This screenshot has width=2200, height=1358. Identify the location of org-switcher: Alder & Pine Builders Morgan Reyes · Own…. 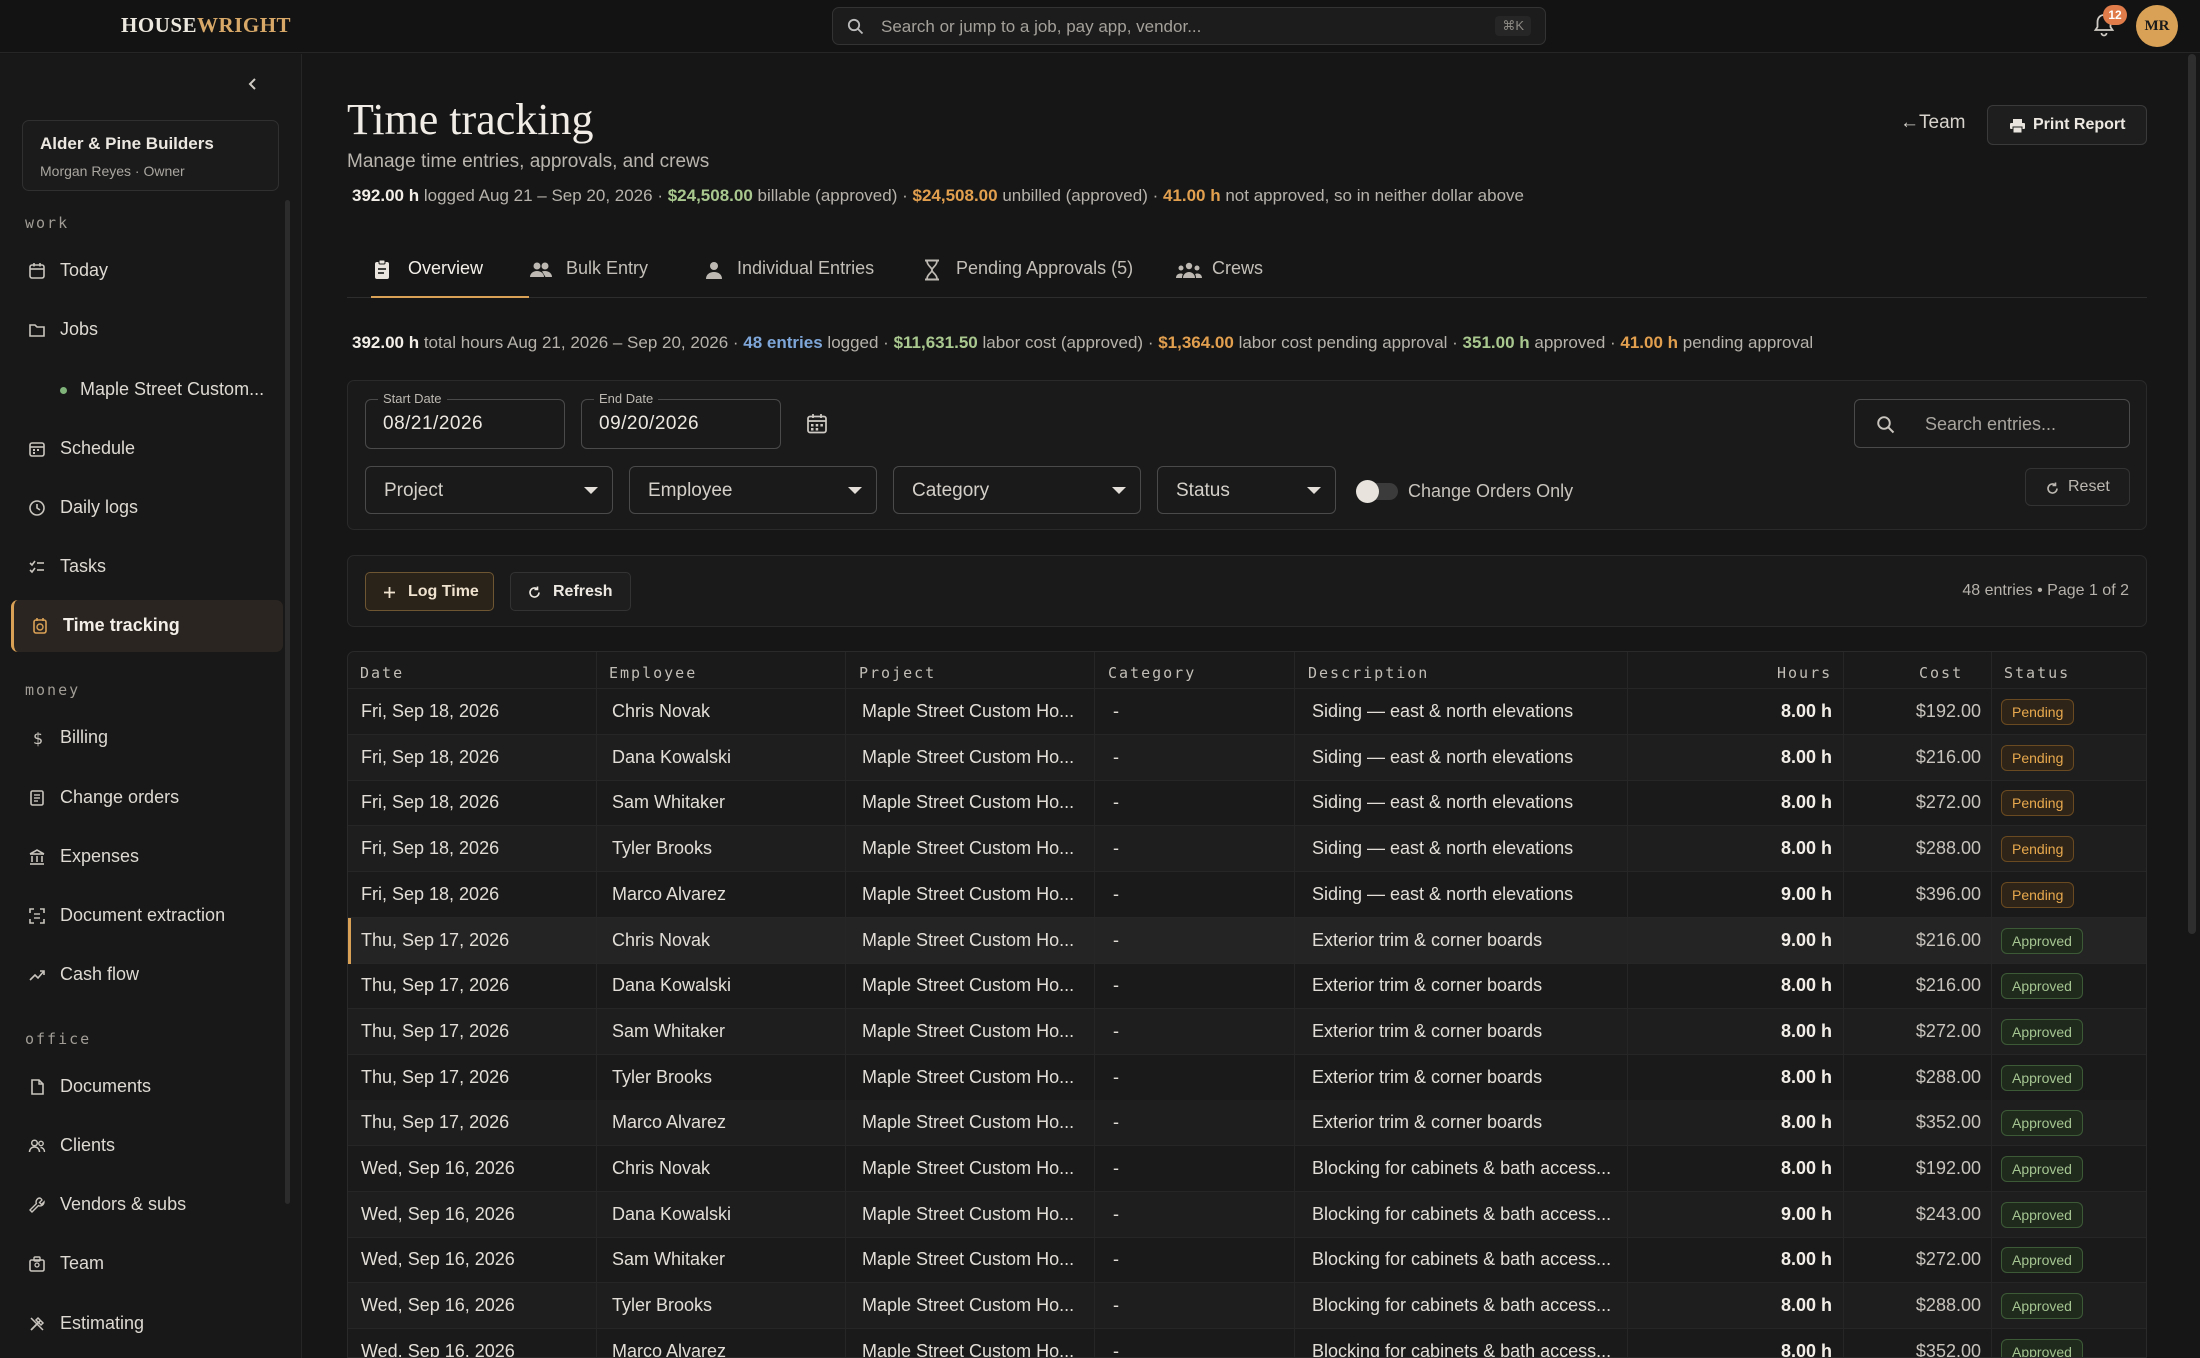
(150, 155).